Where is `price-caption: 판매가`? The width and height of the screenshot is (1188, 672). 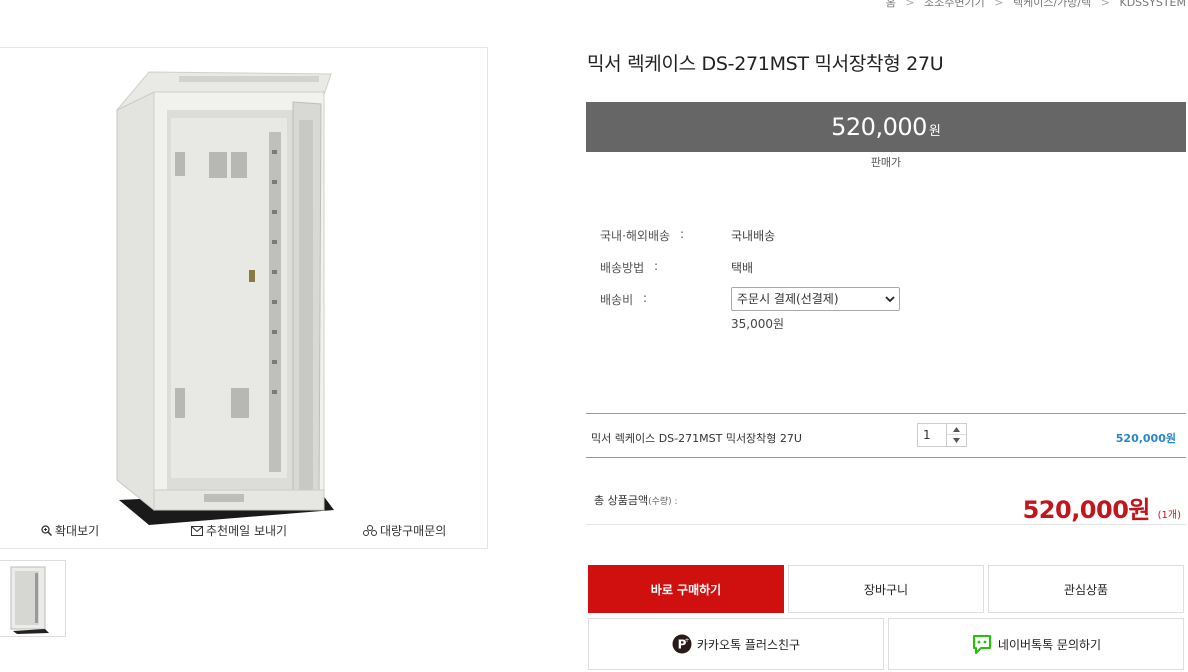
price-caption: 판매가 is located at coordinates (886, 162).